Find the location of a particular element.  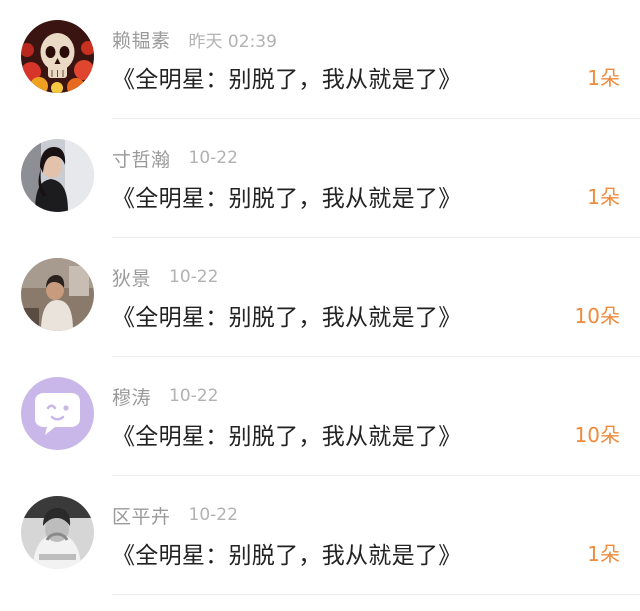

monochrome-photo-avatar-icon is located at coordinates (57, 532).